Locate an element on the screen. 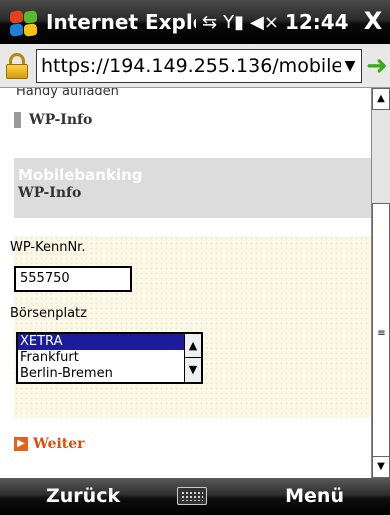 Image resolution: width=390 pixels, height=515 pixels. section-header: Mobilebanking WP-Info is located at coordinates (192, 188).